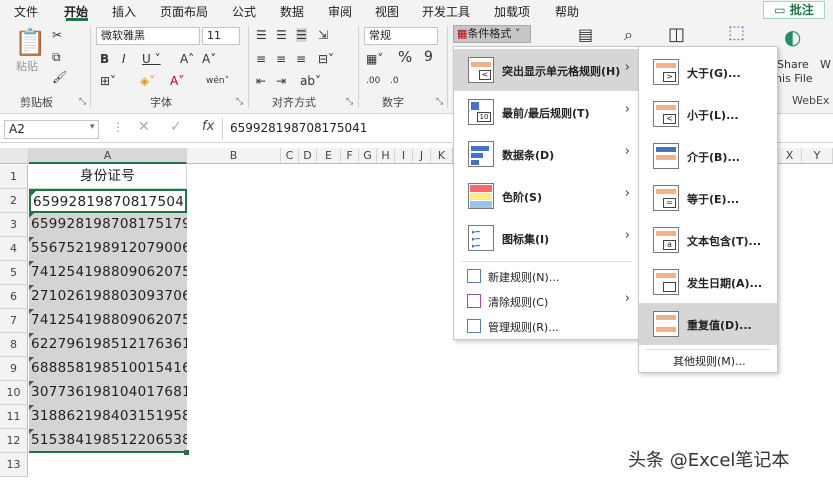 This screenshot has width=833, height=481. What do you see at coordinates (401, 36) in the screenshot?
I see `number-format-select: 常规` at bounding box center [401, 36].